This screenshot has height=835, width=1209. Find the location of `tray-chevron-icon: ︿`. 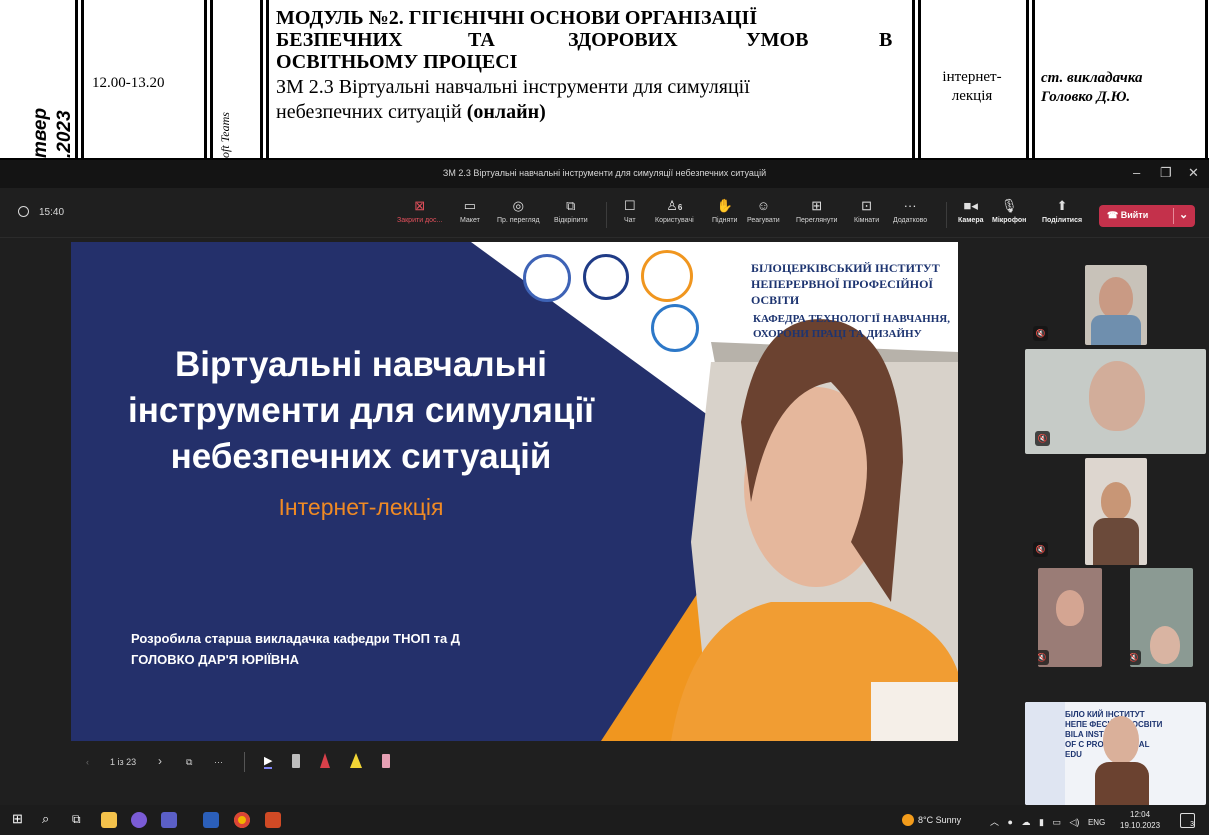

tray-chevron-icon: ︿ is located at coordinates (994, 822).